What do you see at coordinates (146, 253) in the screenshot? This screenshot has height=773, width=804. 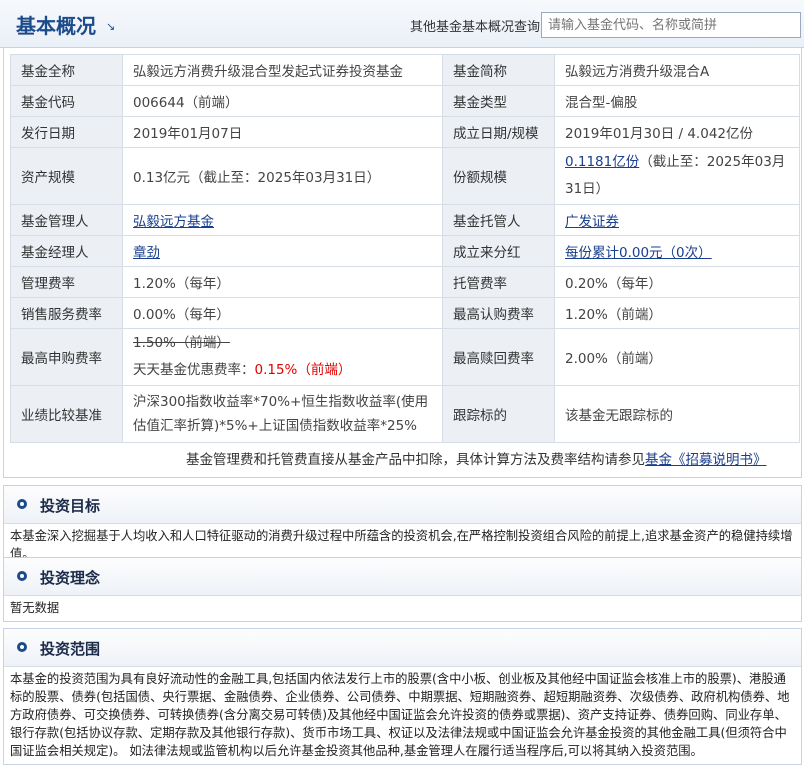 I see `manager-link: 章劲` at bounding box center [146, 253].